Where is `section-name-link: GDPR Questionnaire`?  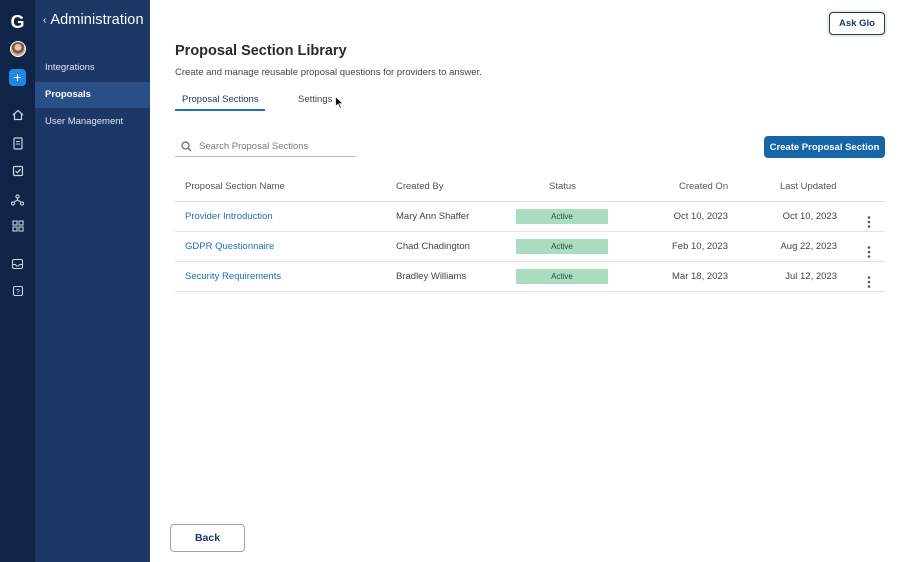
section-name-link: GDPR Questionnaire is located at coordinates (229, 247).